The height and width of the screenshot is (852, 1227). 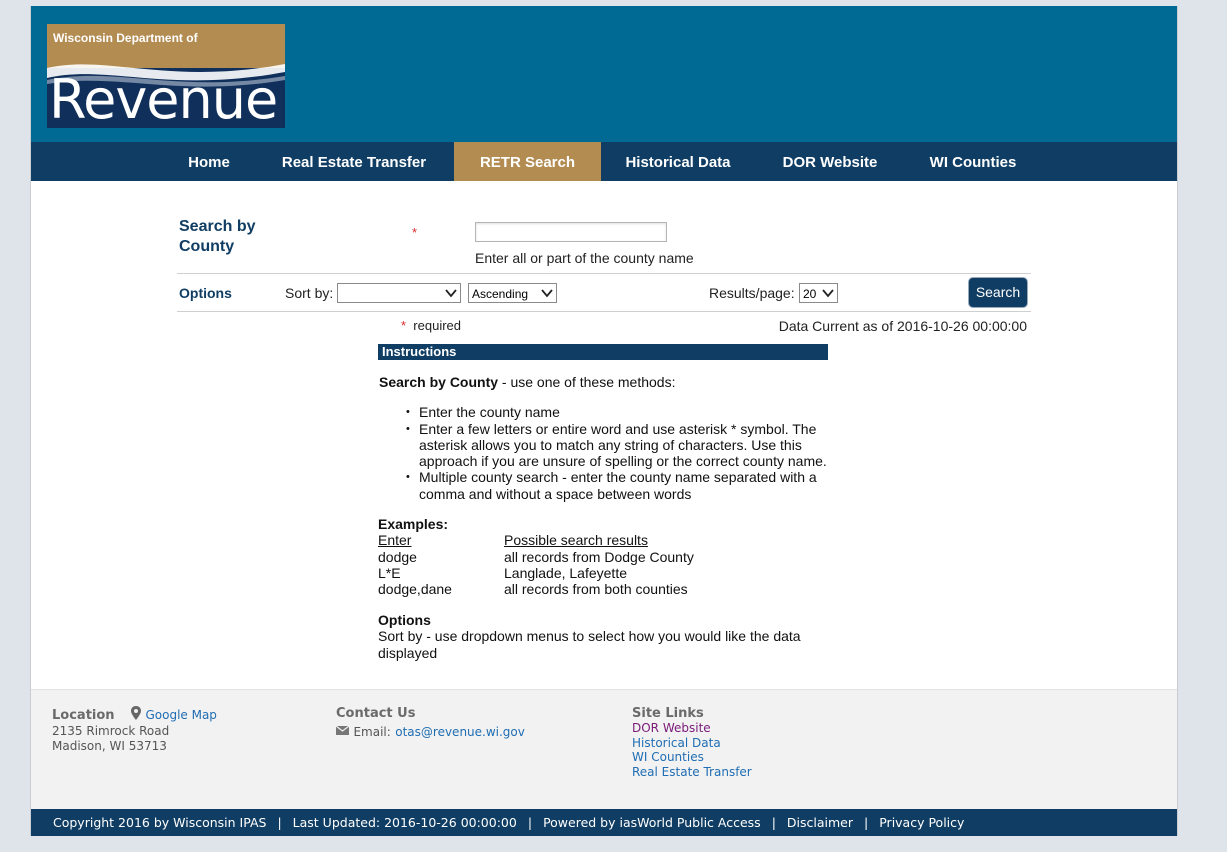 I want to click on address-line-1: 2135 Rimrock Road, so click(x=111, y=731).